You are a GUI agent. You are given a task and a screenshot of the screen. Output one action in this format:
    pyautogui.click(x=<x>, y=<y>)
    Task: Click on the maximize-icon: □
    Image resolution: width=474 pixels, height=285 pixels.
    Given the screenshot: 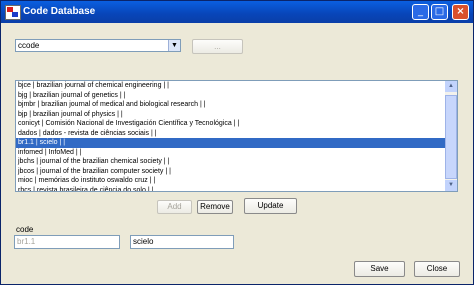 What is the action you would take?
    pyautogui.click(x=439, y=12)
    